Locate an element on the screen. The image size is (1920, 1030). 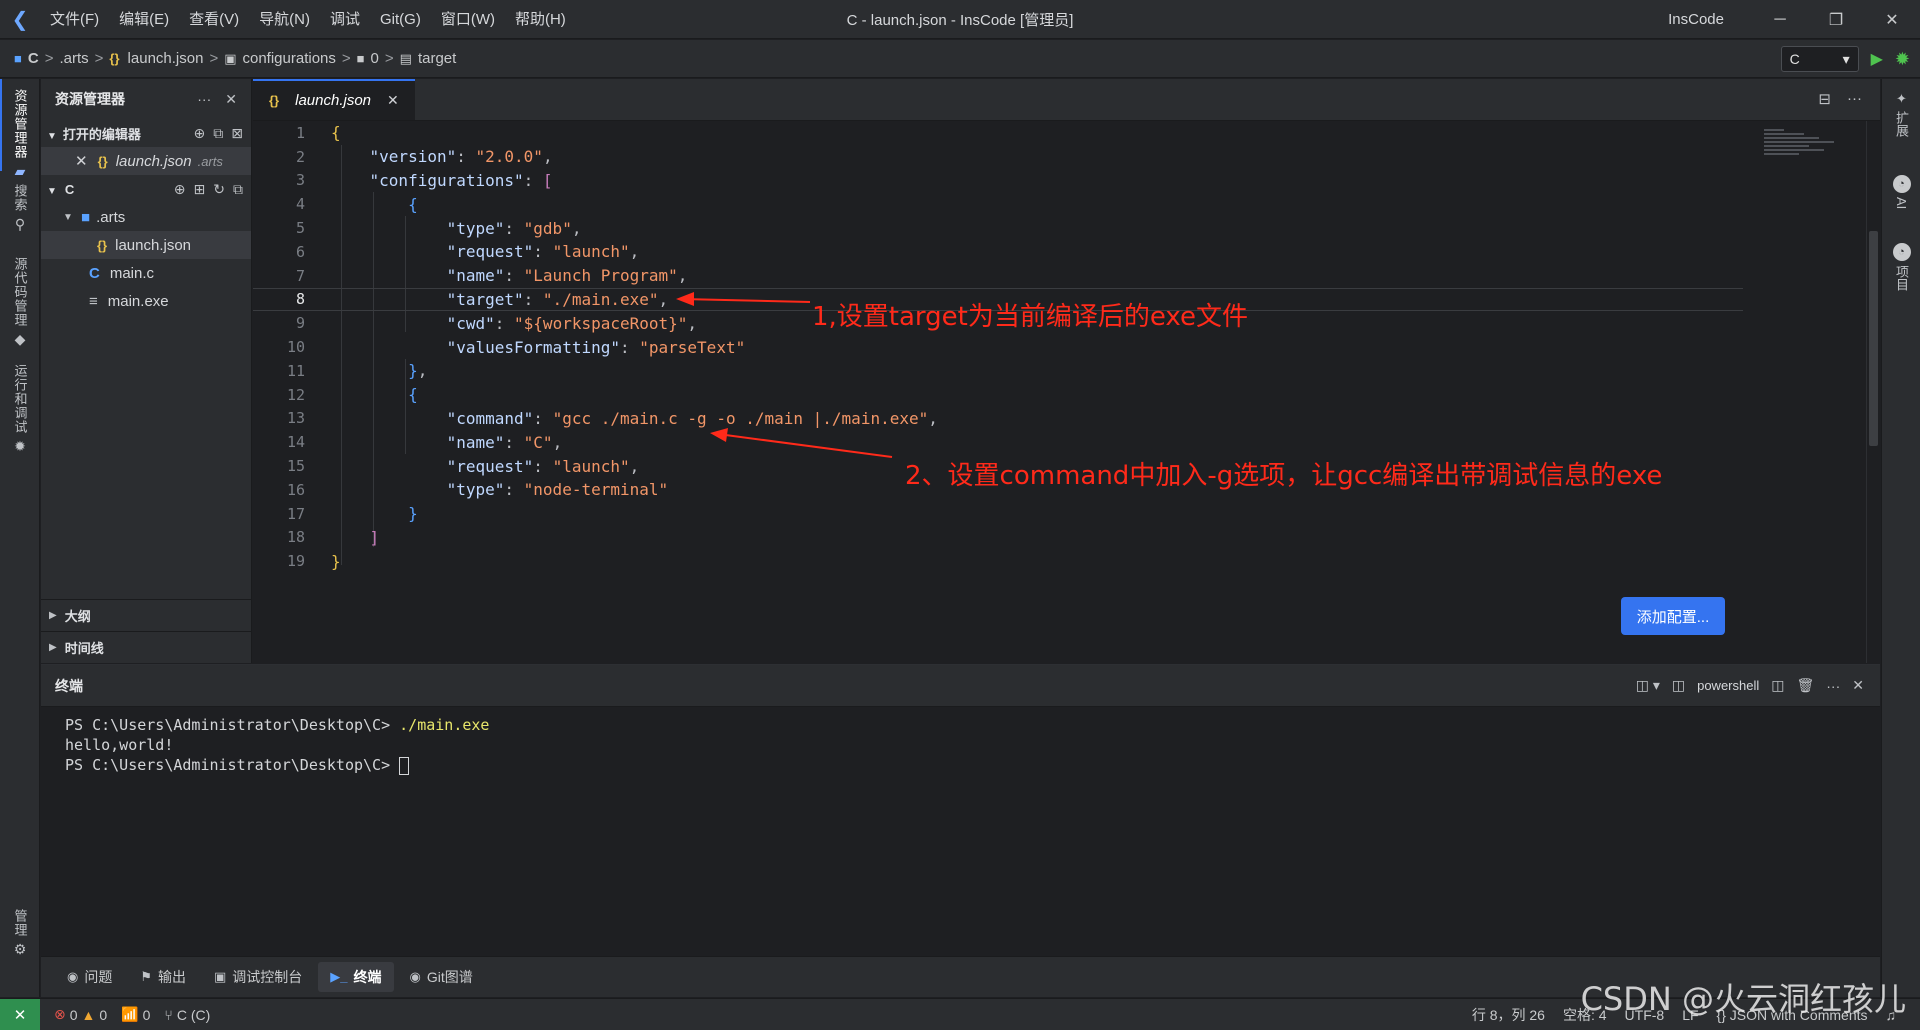
code-line: 3 "configurations": [ is located at coordinates (424, 180).